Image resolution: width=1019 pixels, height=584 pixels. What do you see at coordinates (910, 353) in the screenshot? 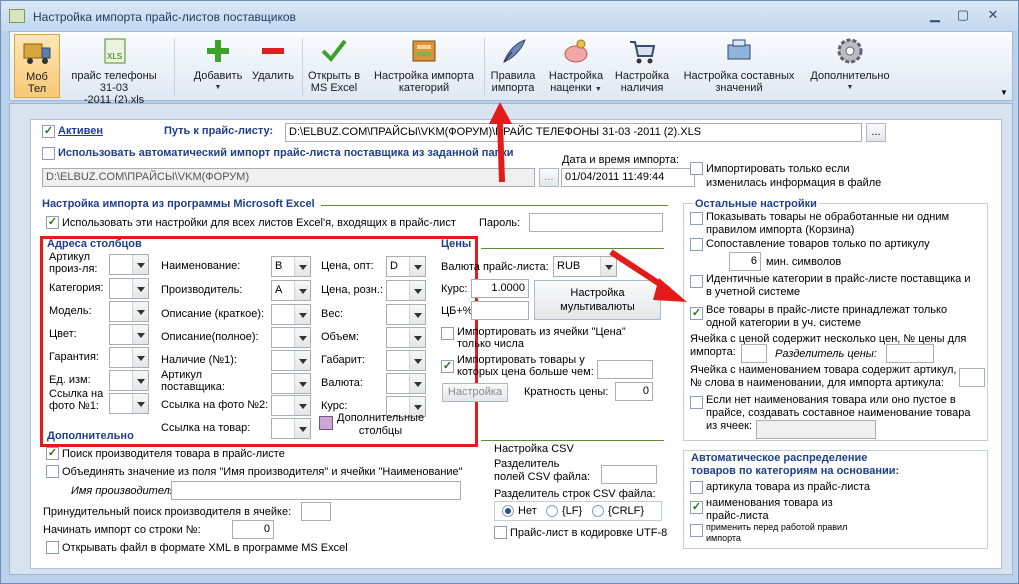
I see `price-delimiter-input` at bounding box center [910, 353].